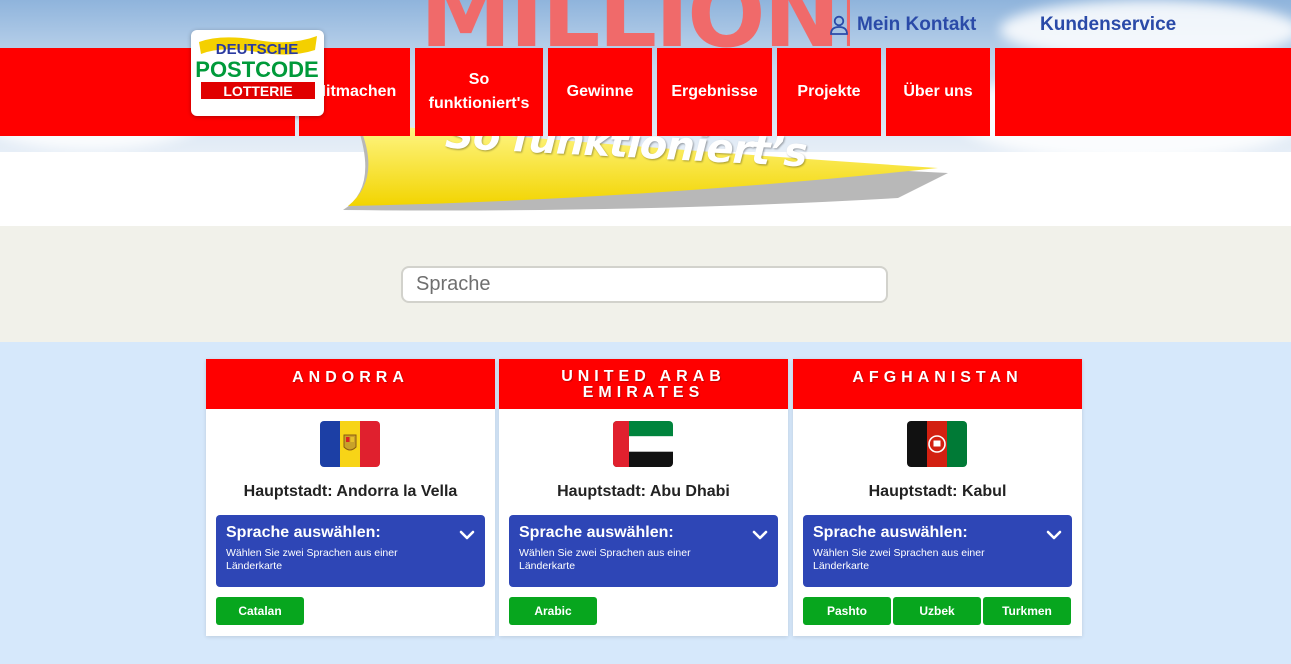  I want to click on nav-item-so-funktionierts: So funktioniert's, so click(479, 92).